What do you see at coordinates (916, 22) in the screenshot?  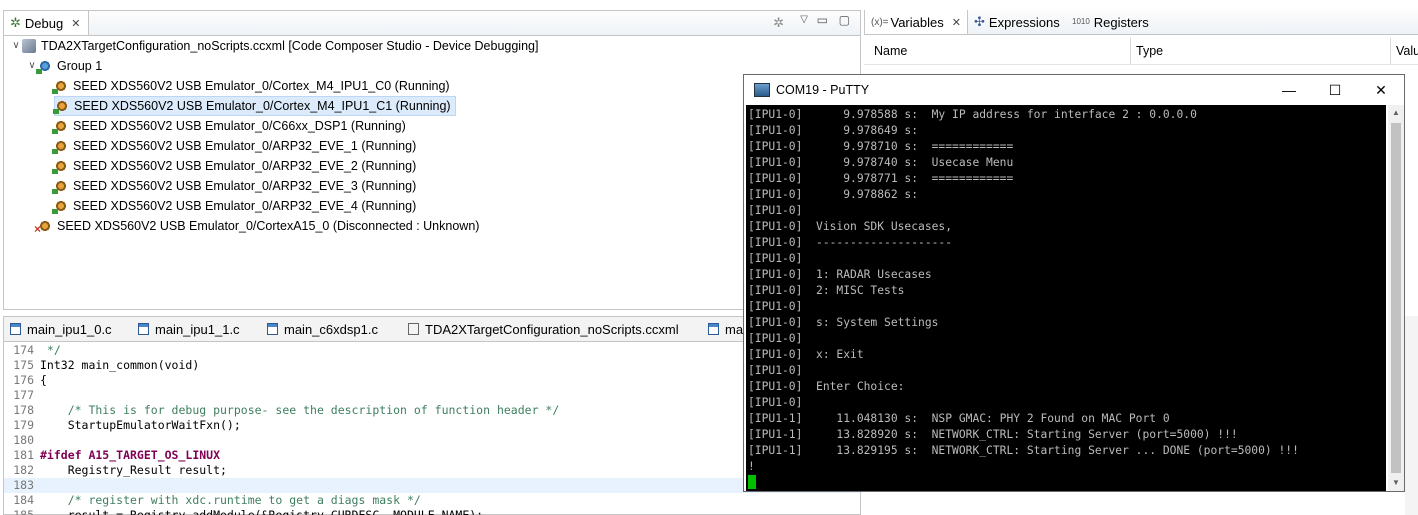 I see `tab-variables: (x)= Variables ✕` at bounding box center [916, 22].